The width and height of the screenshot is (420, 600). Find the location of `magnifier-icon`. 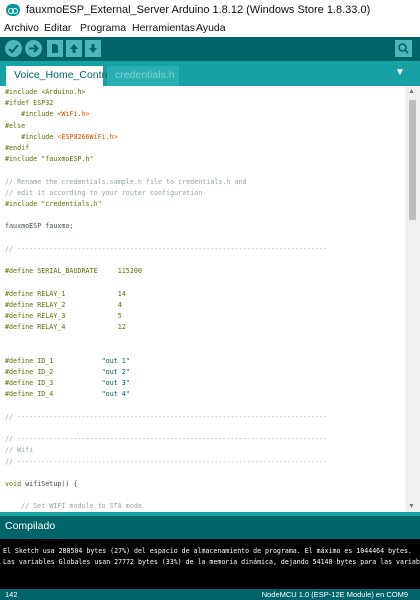

magnifier-icon is located at coordinates (403, 48).